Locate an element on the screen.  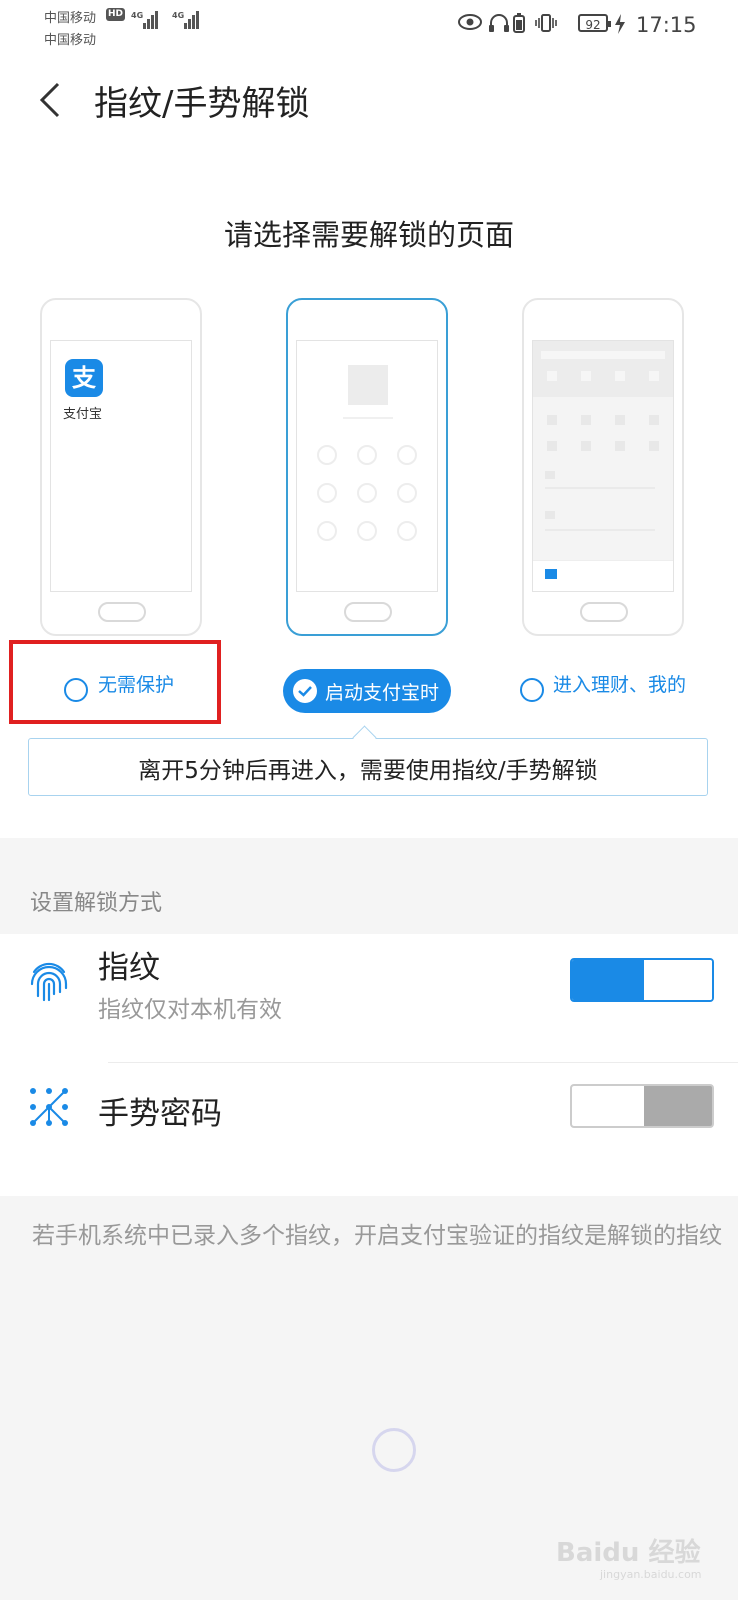
network-type-1: 4G is located at coordinates (137, 15).